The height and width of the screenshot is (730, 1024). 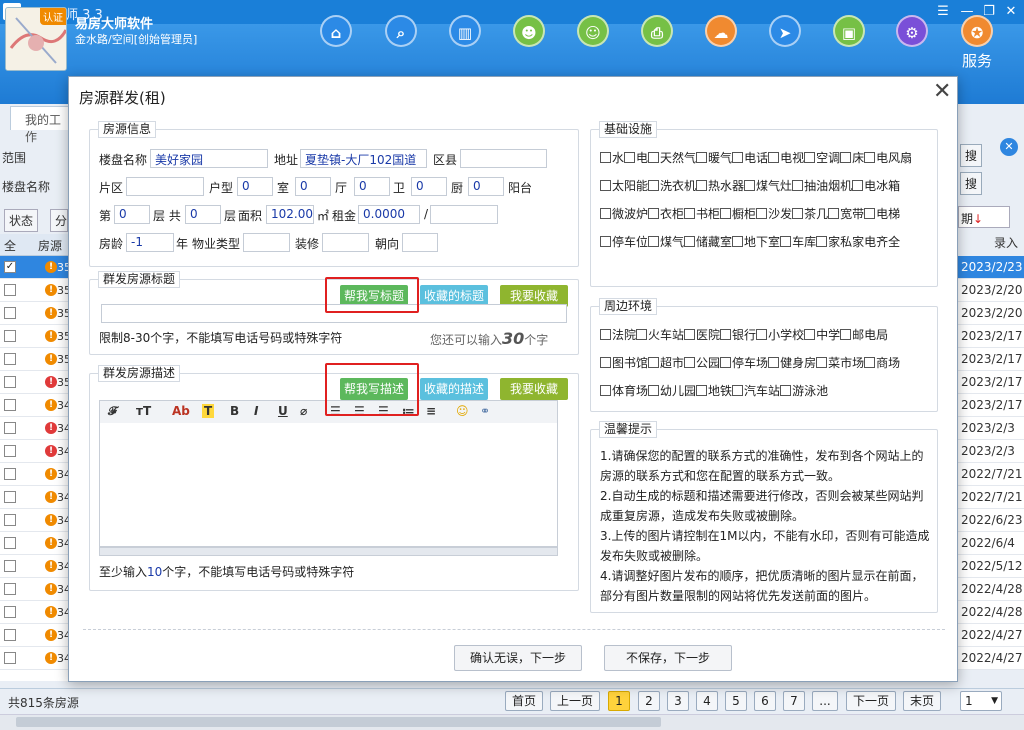 What do you see at coordinates (714, 391) in the screenshot?
I see `env-checkbox: 地铁` at bounding box center [714, 391].